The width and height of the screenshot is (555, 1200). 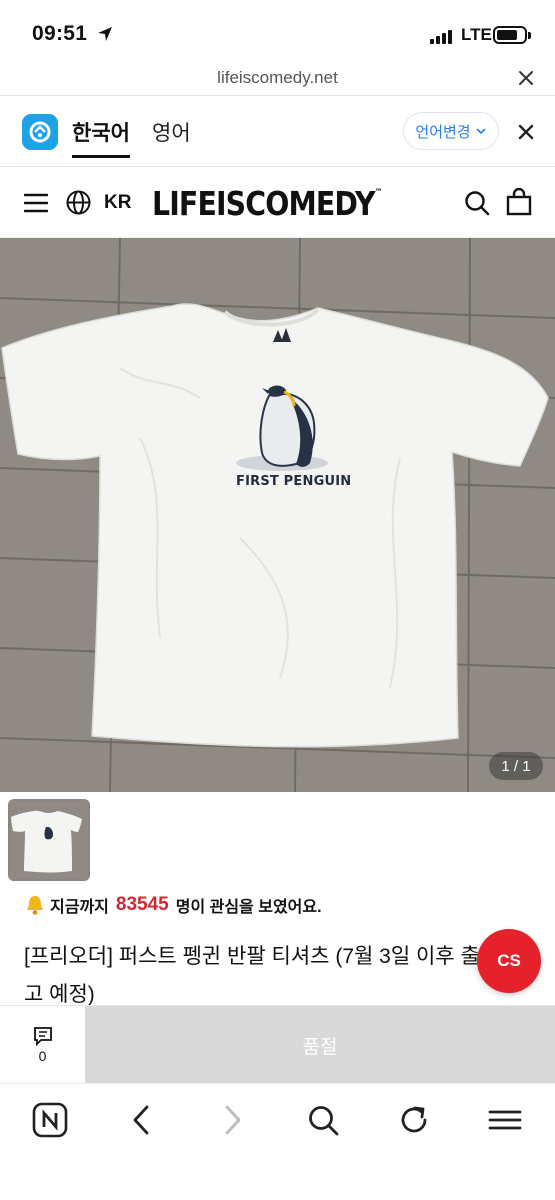 I want to click on interest-count: 83545, so click(x=142, y=904).